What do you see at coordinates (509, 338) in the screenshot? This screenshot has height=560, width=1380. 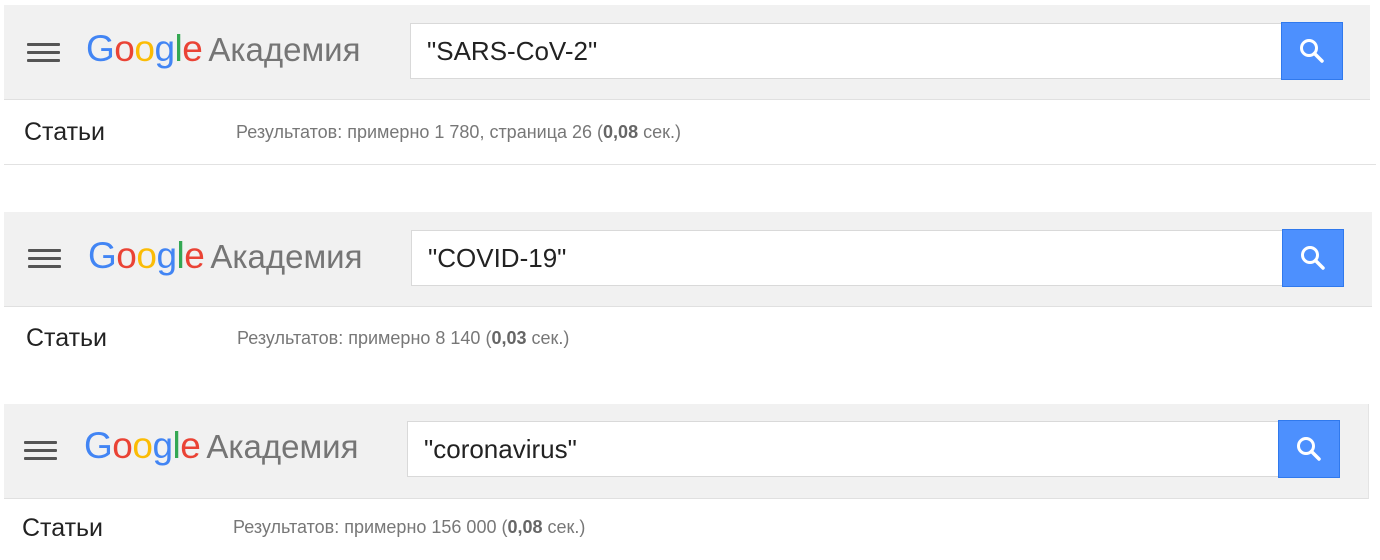 I see `stats-time: 0,03` at bounding box center [509, 338].